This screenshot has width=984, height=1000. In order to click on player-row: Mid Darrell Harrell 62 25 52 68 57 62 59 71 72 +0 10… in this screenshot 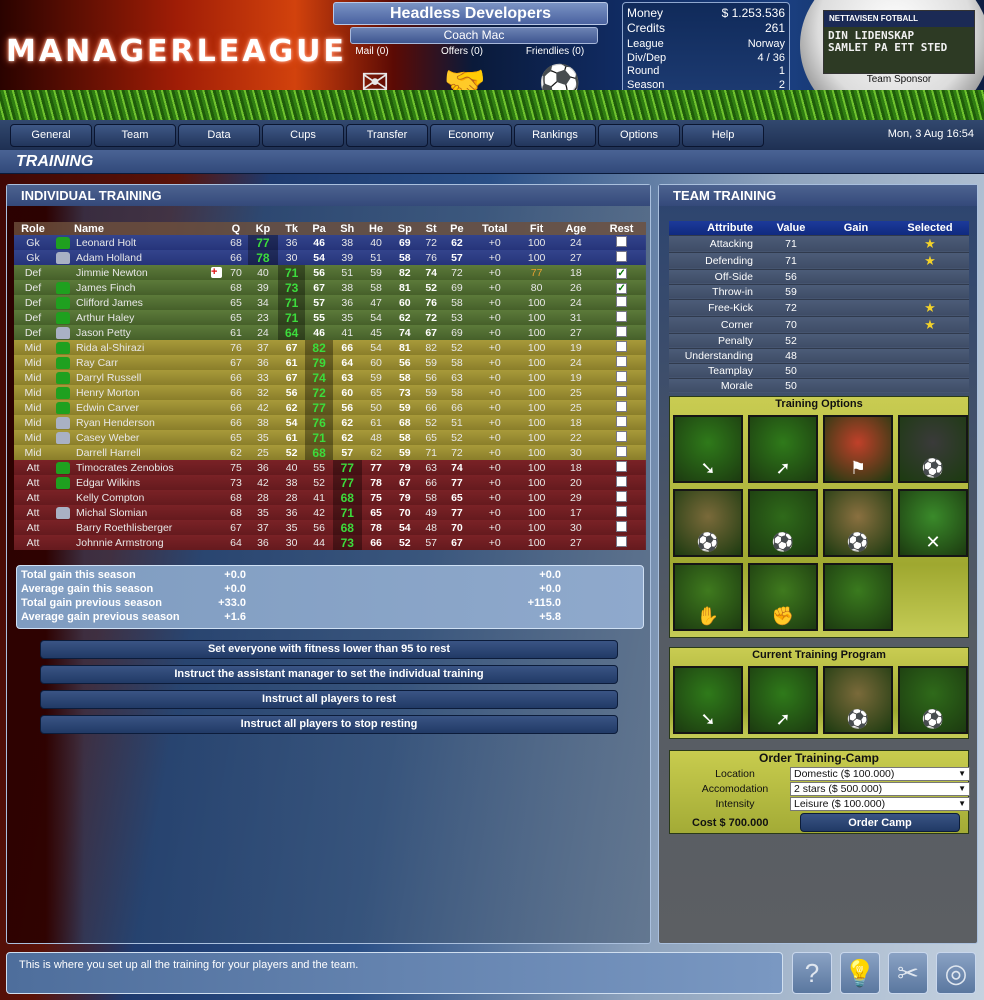, I will do `click(330, 452)`.